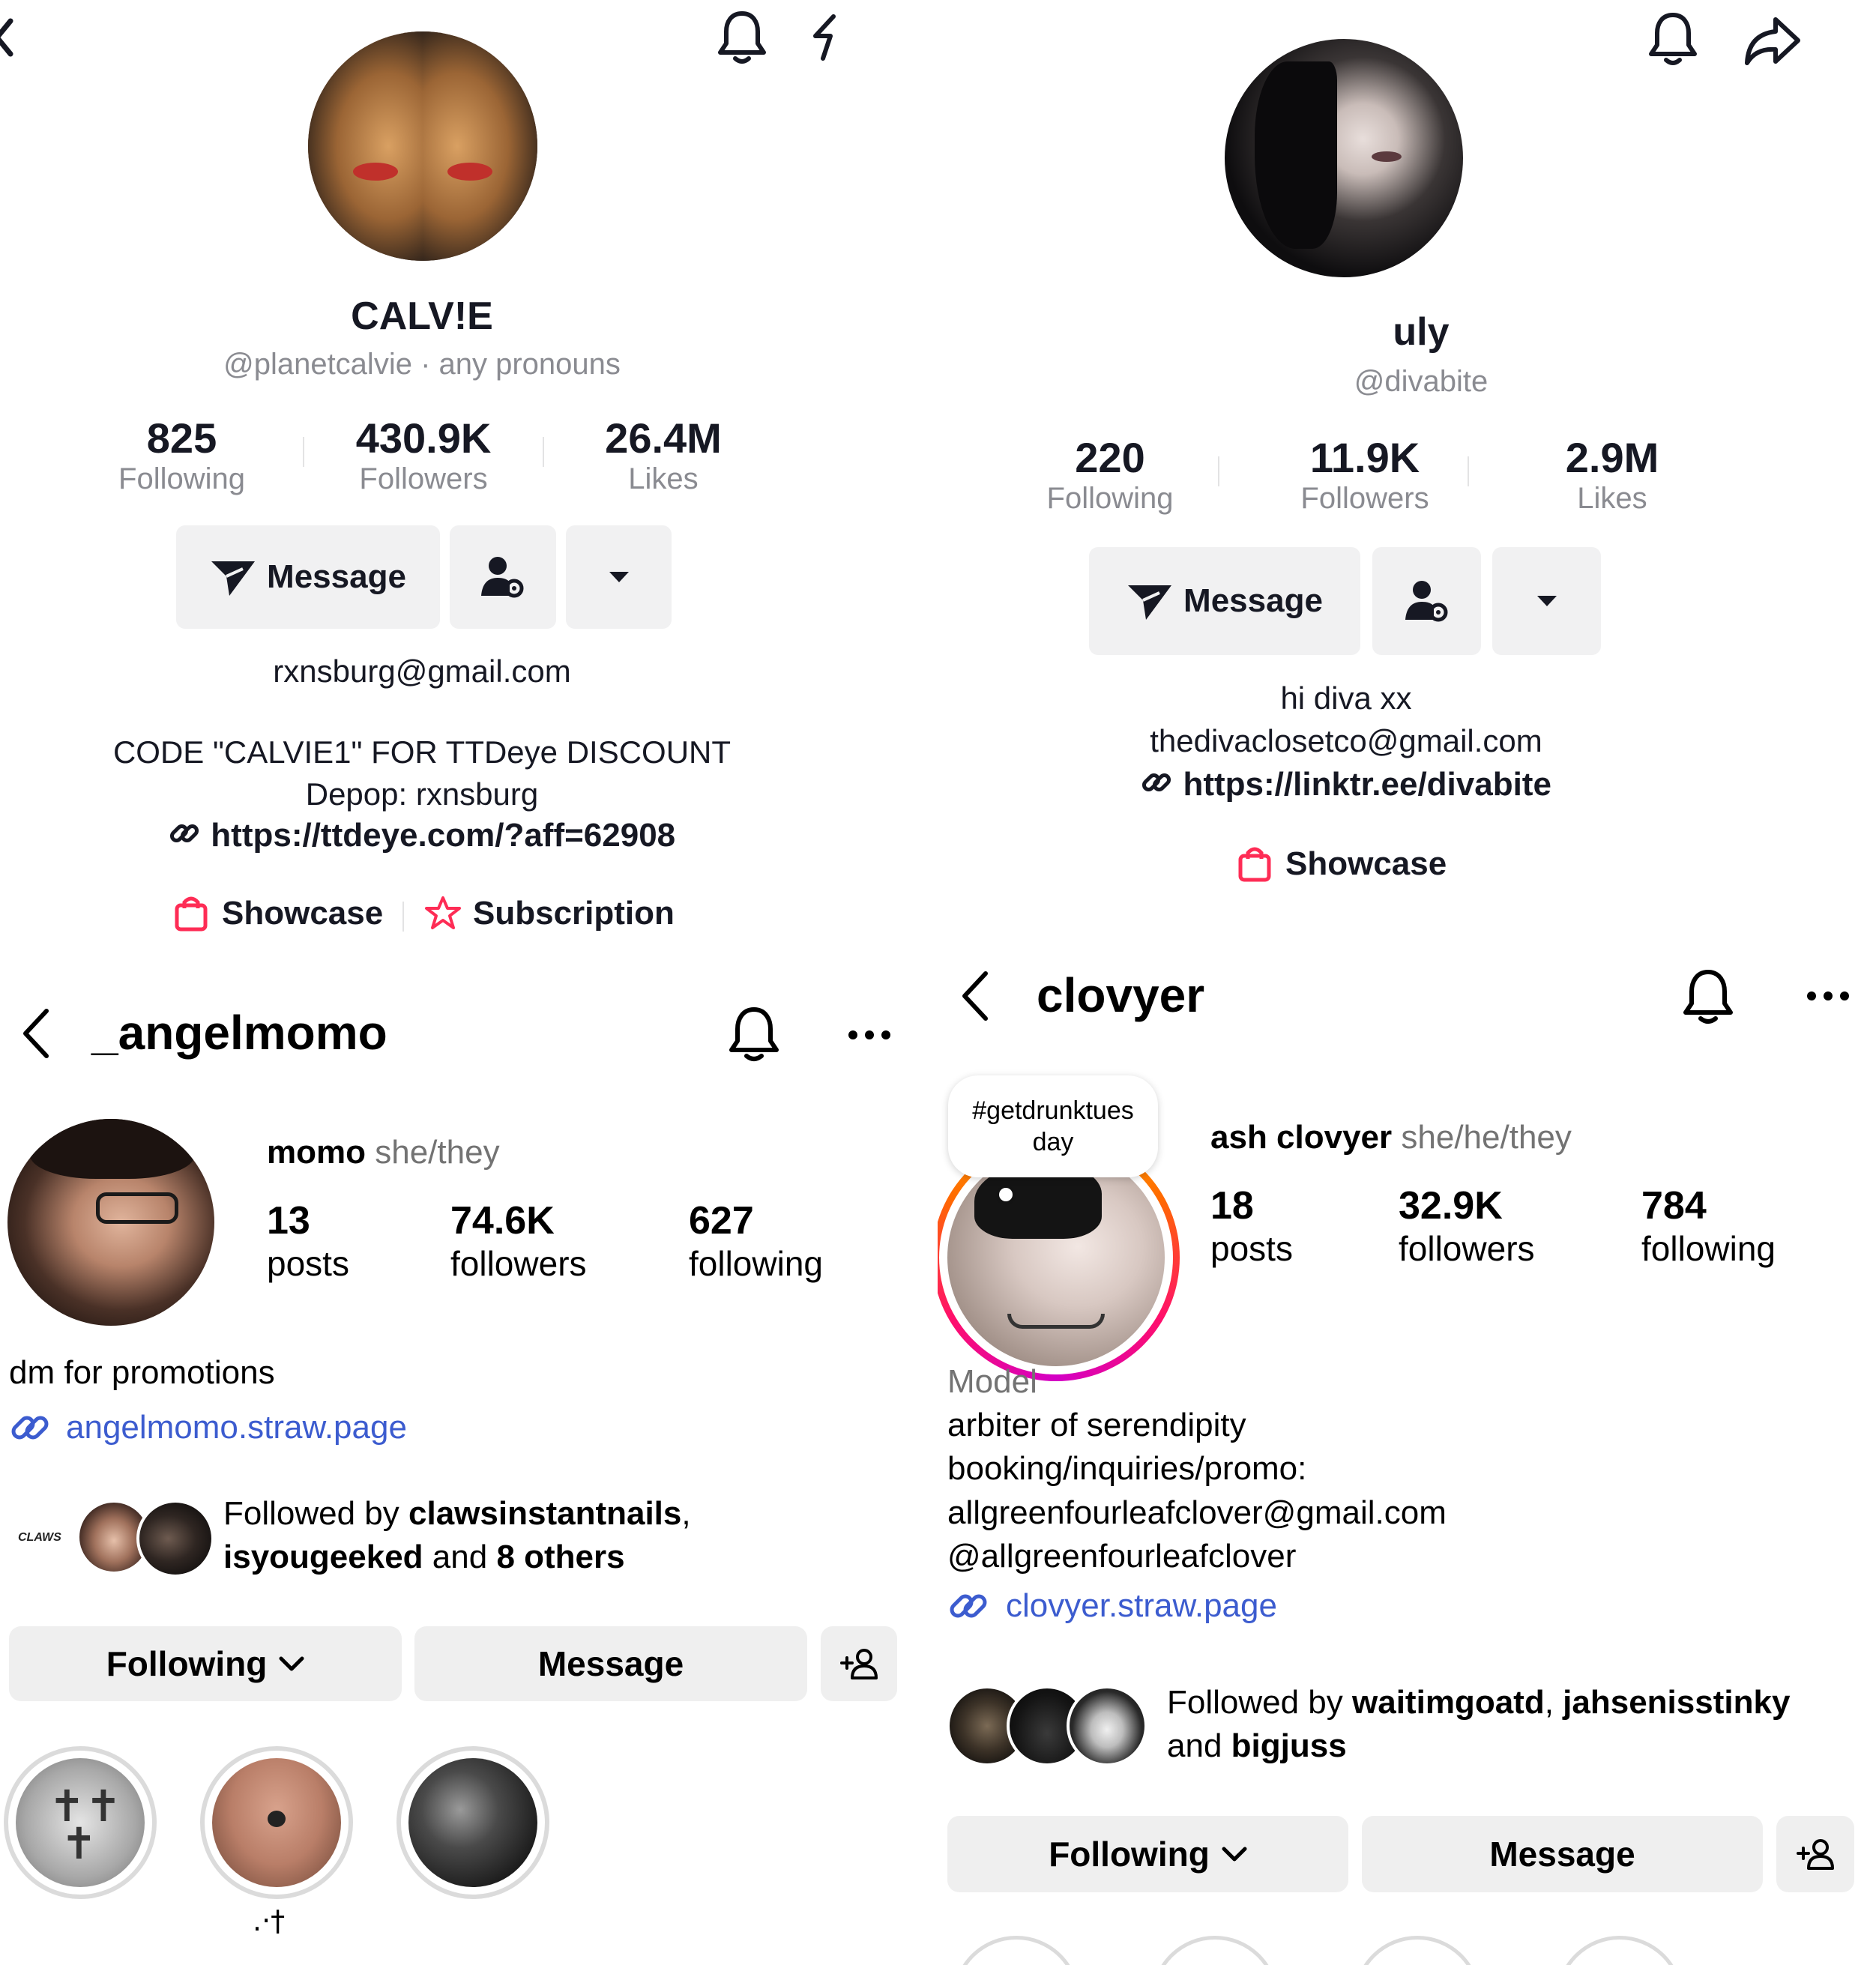  I want to click on share-arrow-icon, so click(1773, 42).